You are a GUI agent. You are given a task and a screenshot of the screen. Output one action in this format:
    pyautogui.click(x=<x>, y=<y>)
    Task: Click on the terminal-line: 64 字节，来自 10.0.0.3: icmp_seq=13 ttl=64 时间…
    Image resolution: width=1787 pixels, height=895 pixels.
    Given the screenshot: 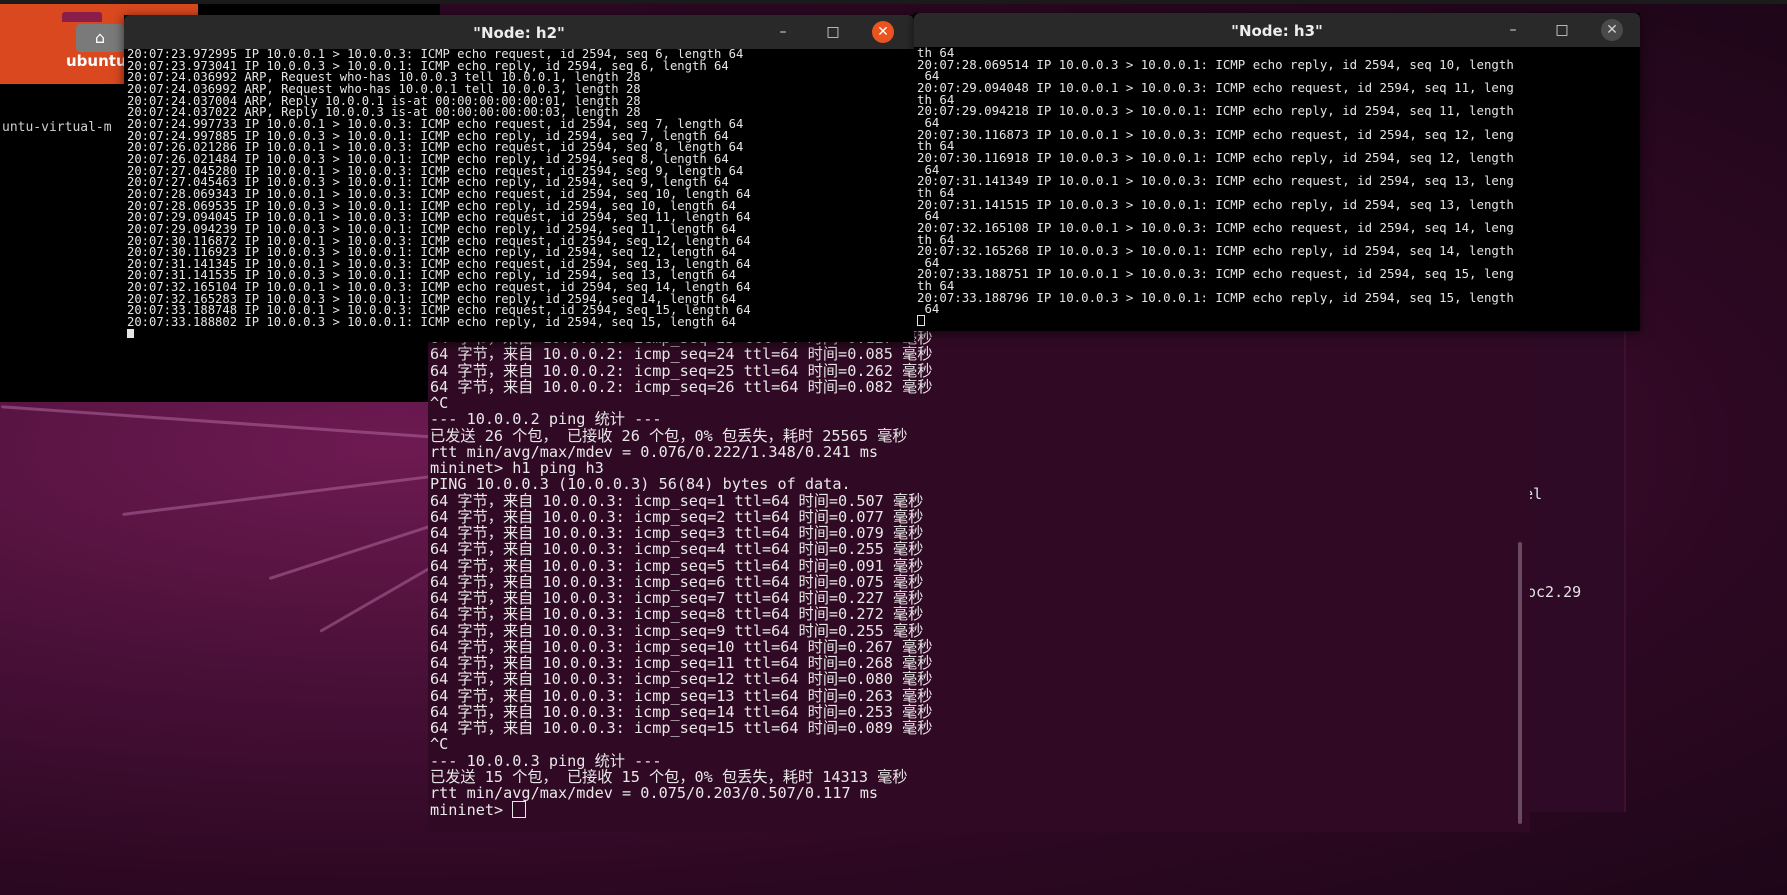 What is the action you would take?
    pyautogui.click(x=681, y=695)
    